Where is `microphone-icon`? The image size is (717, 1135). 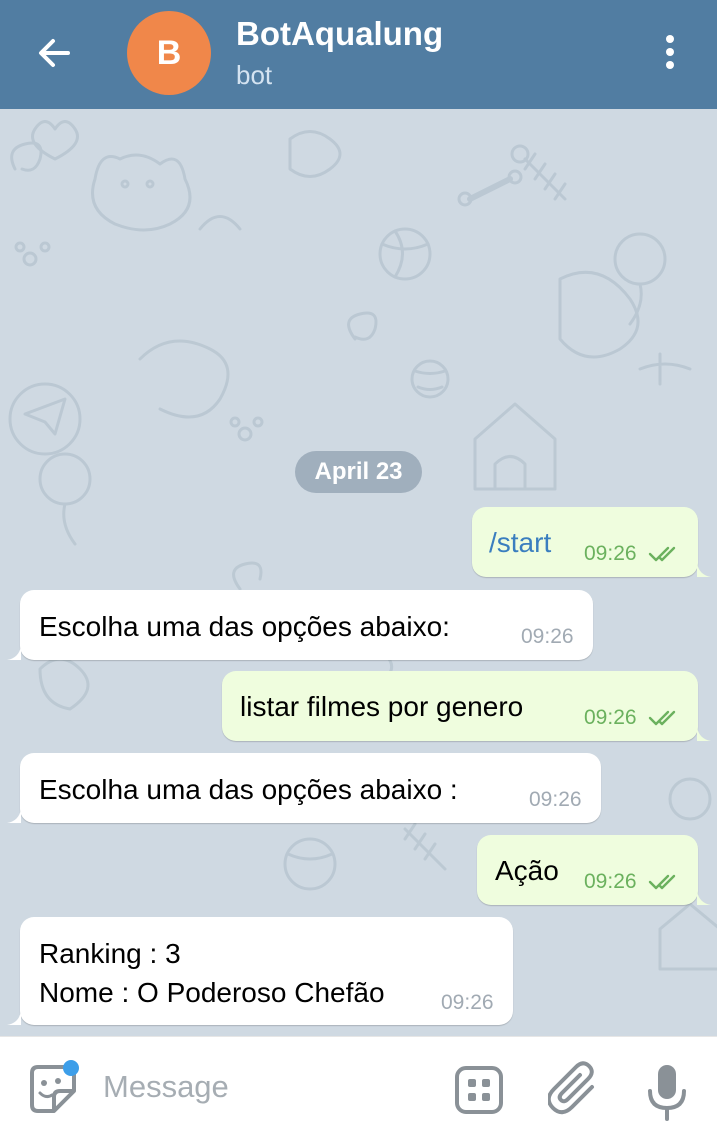 microphone-icon is located at coordinates (667, 1093).